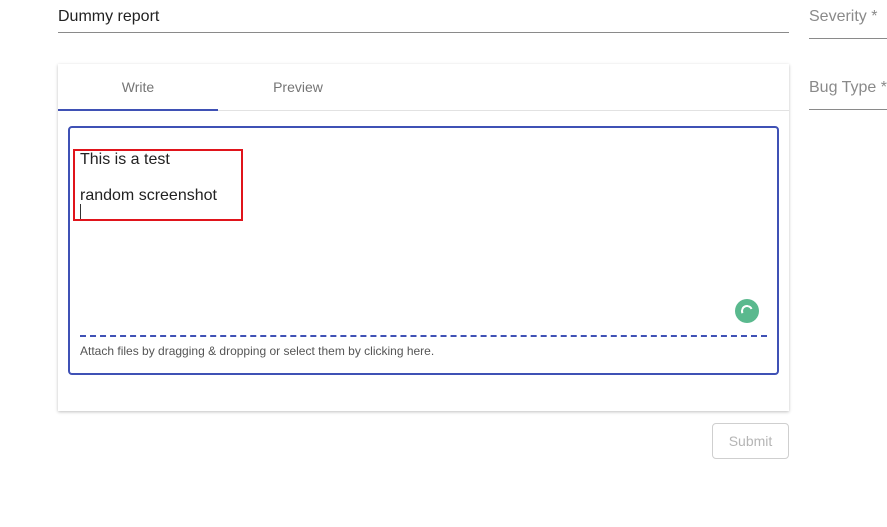 The image size is (887, 527). I want to click on severity-label: Severity *, so click(843, 16).